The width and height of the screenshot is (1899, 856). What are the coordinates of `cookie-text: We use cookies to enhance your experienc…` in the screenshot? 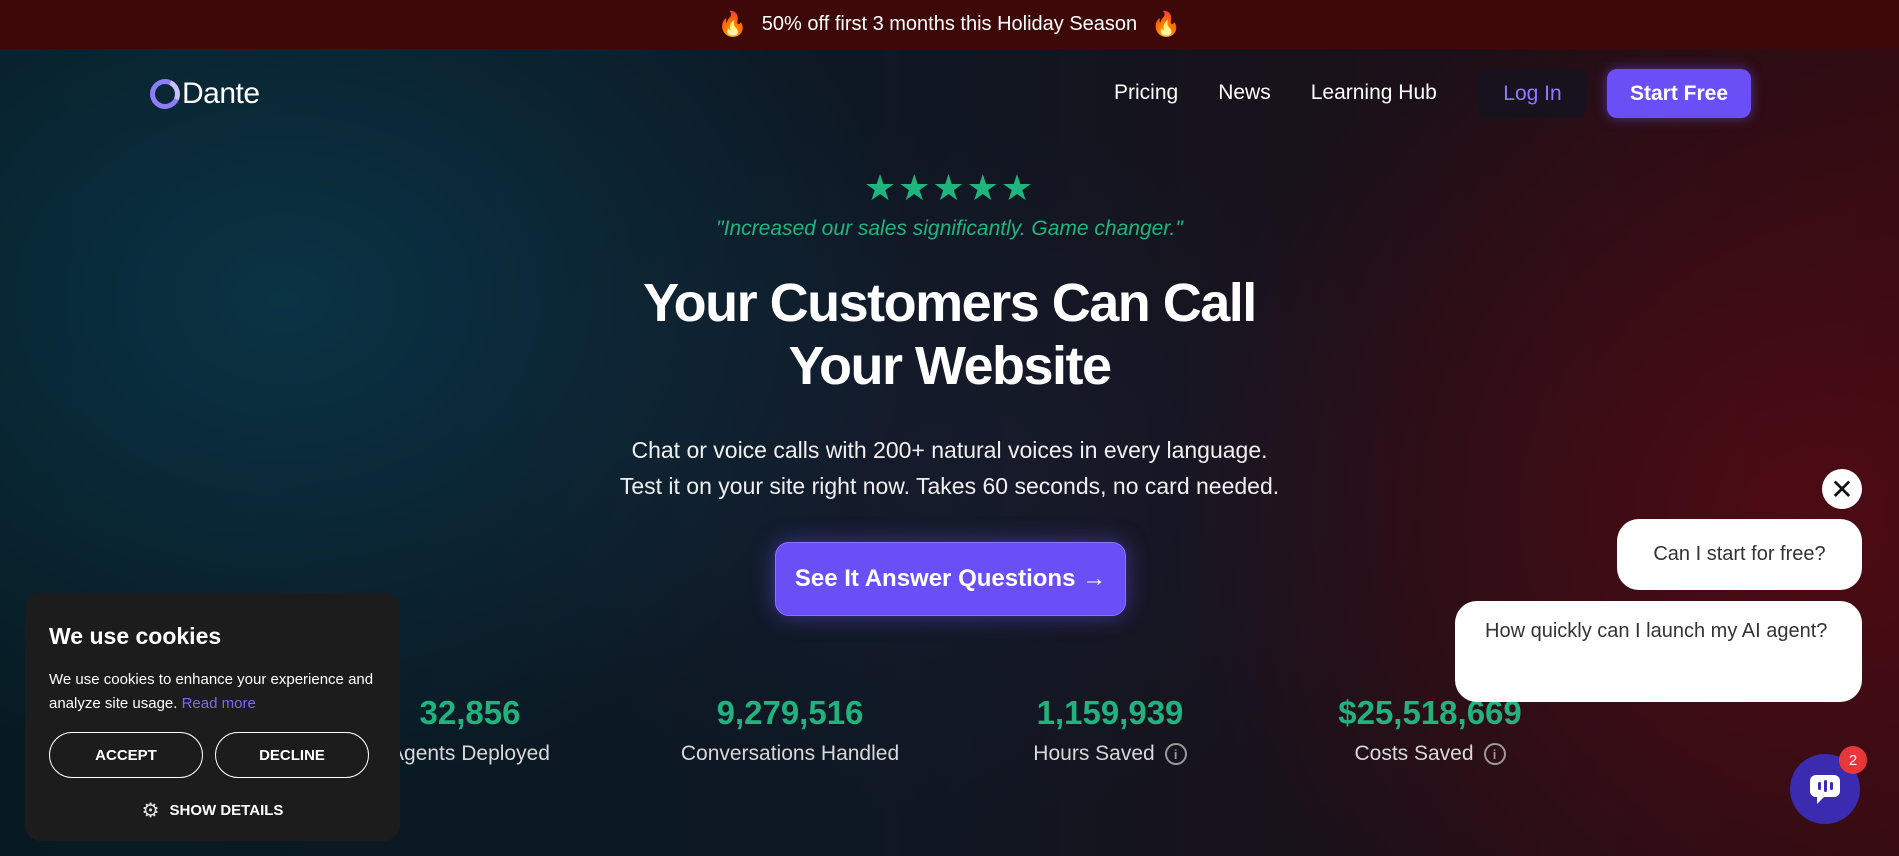 It's located at (212, 692).